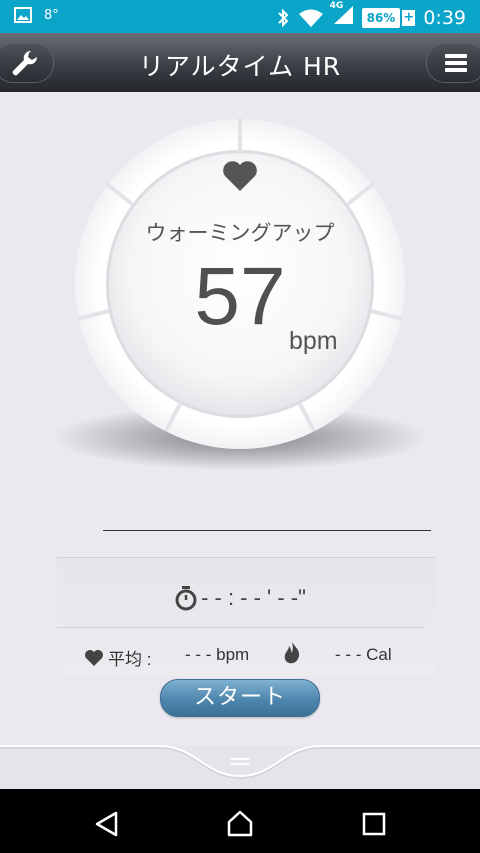 The image size is (480, 853). Describe the element at coordinates (94, 657) in the screenshot. I see `heart-small-icon` at that location.